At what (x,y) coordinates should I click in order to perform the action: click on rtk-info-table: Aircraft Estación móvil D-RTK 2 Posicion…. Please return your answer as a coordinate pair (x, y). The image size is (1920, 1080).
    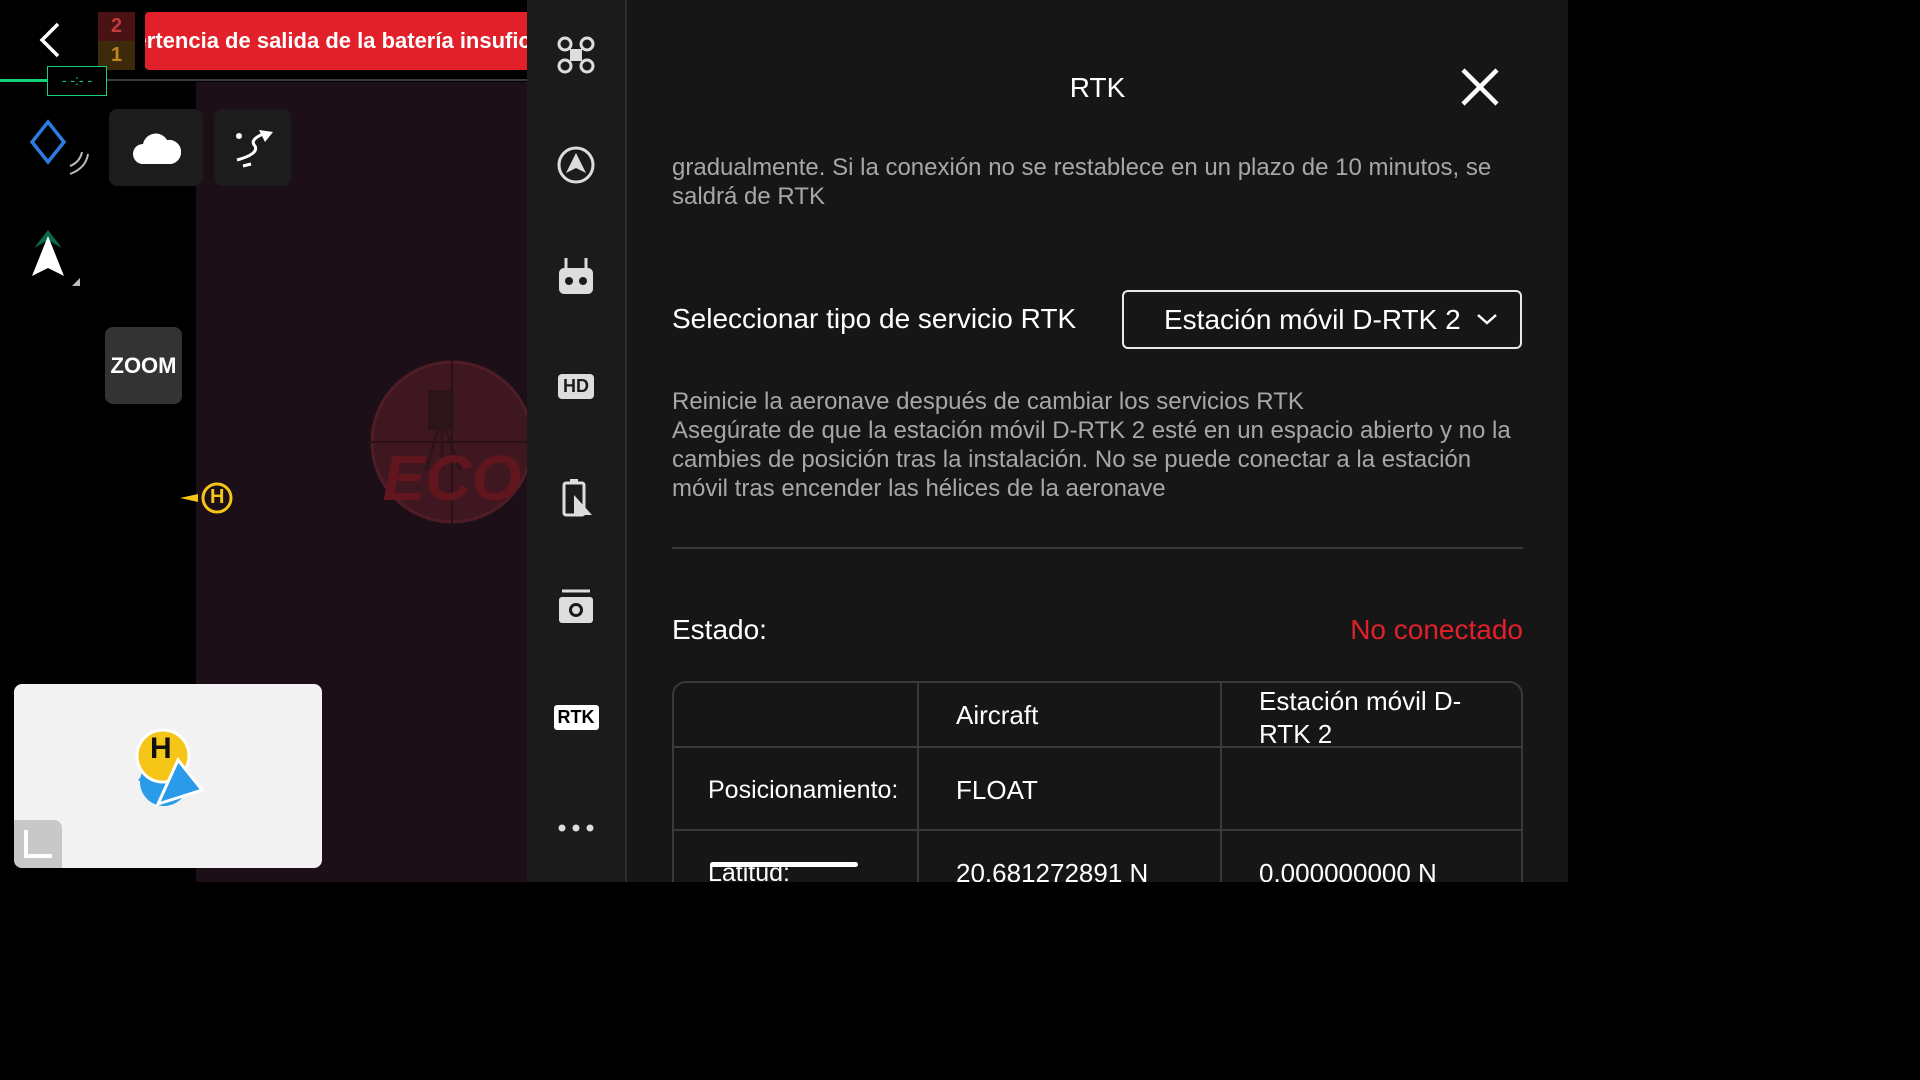
    Looking at the image, I should click on (1097, 781).